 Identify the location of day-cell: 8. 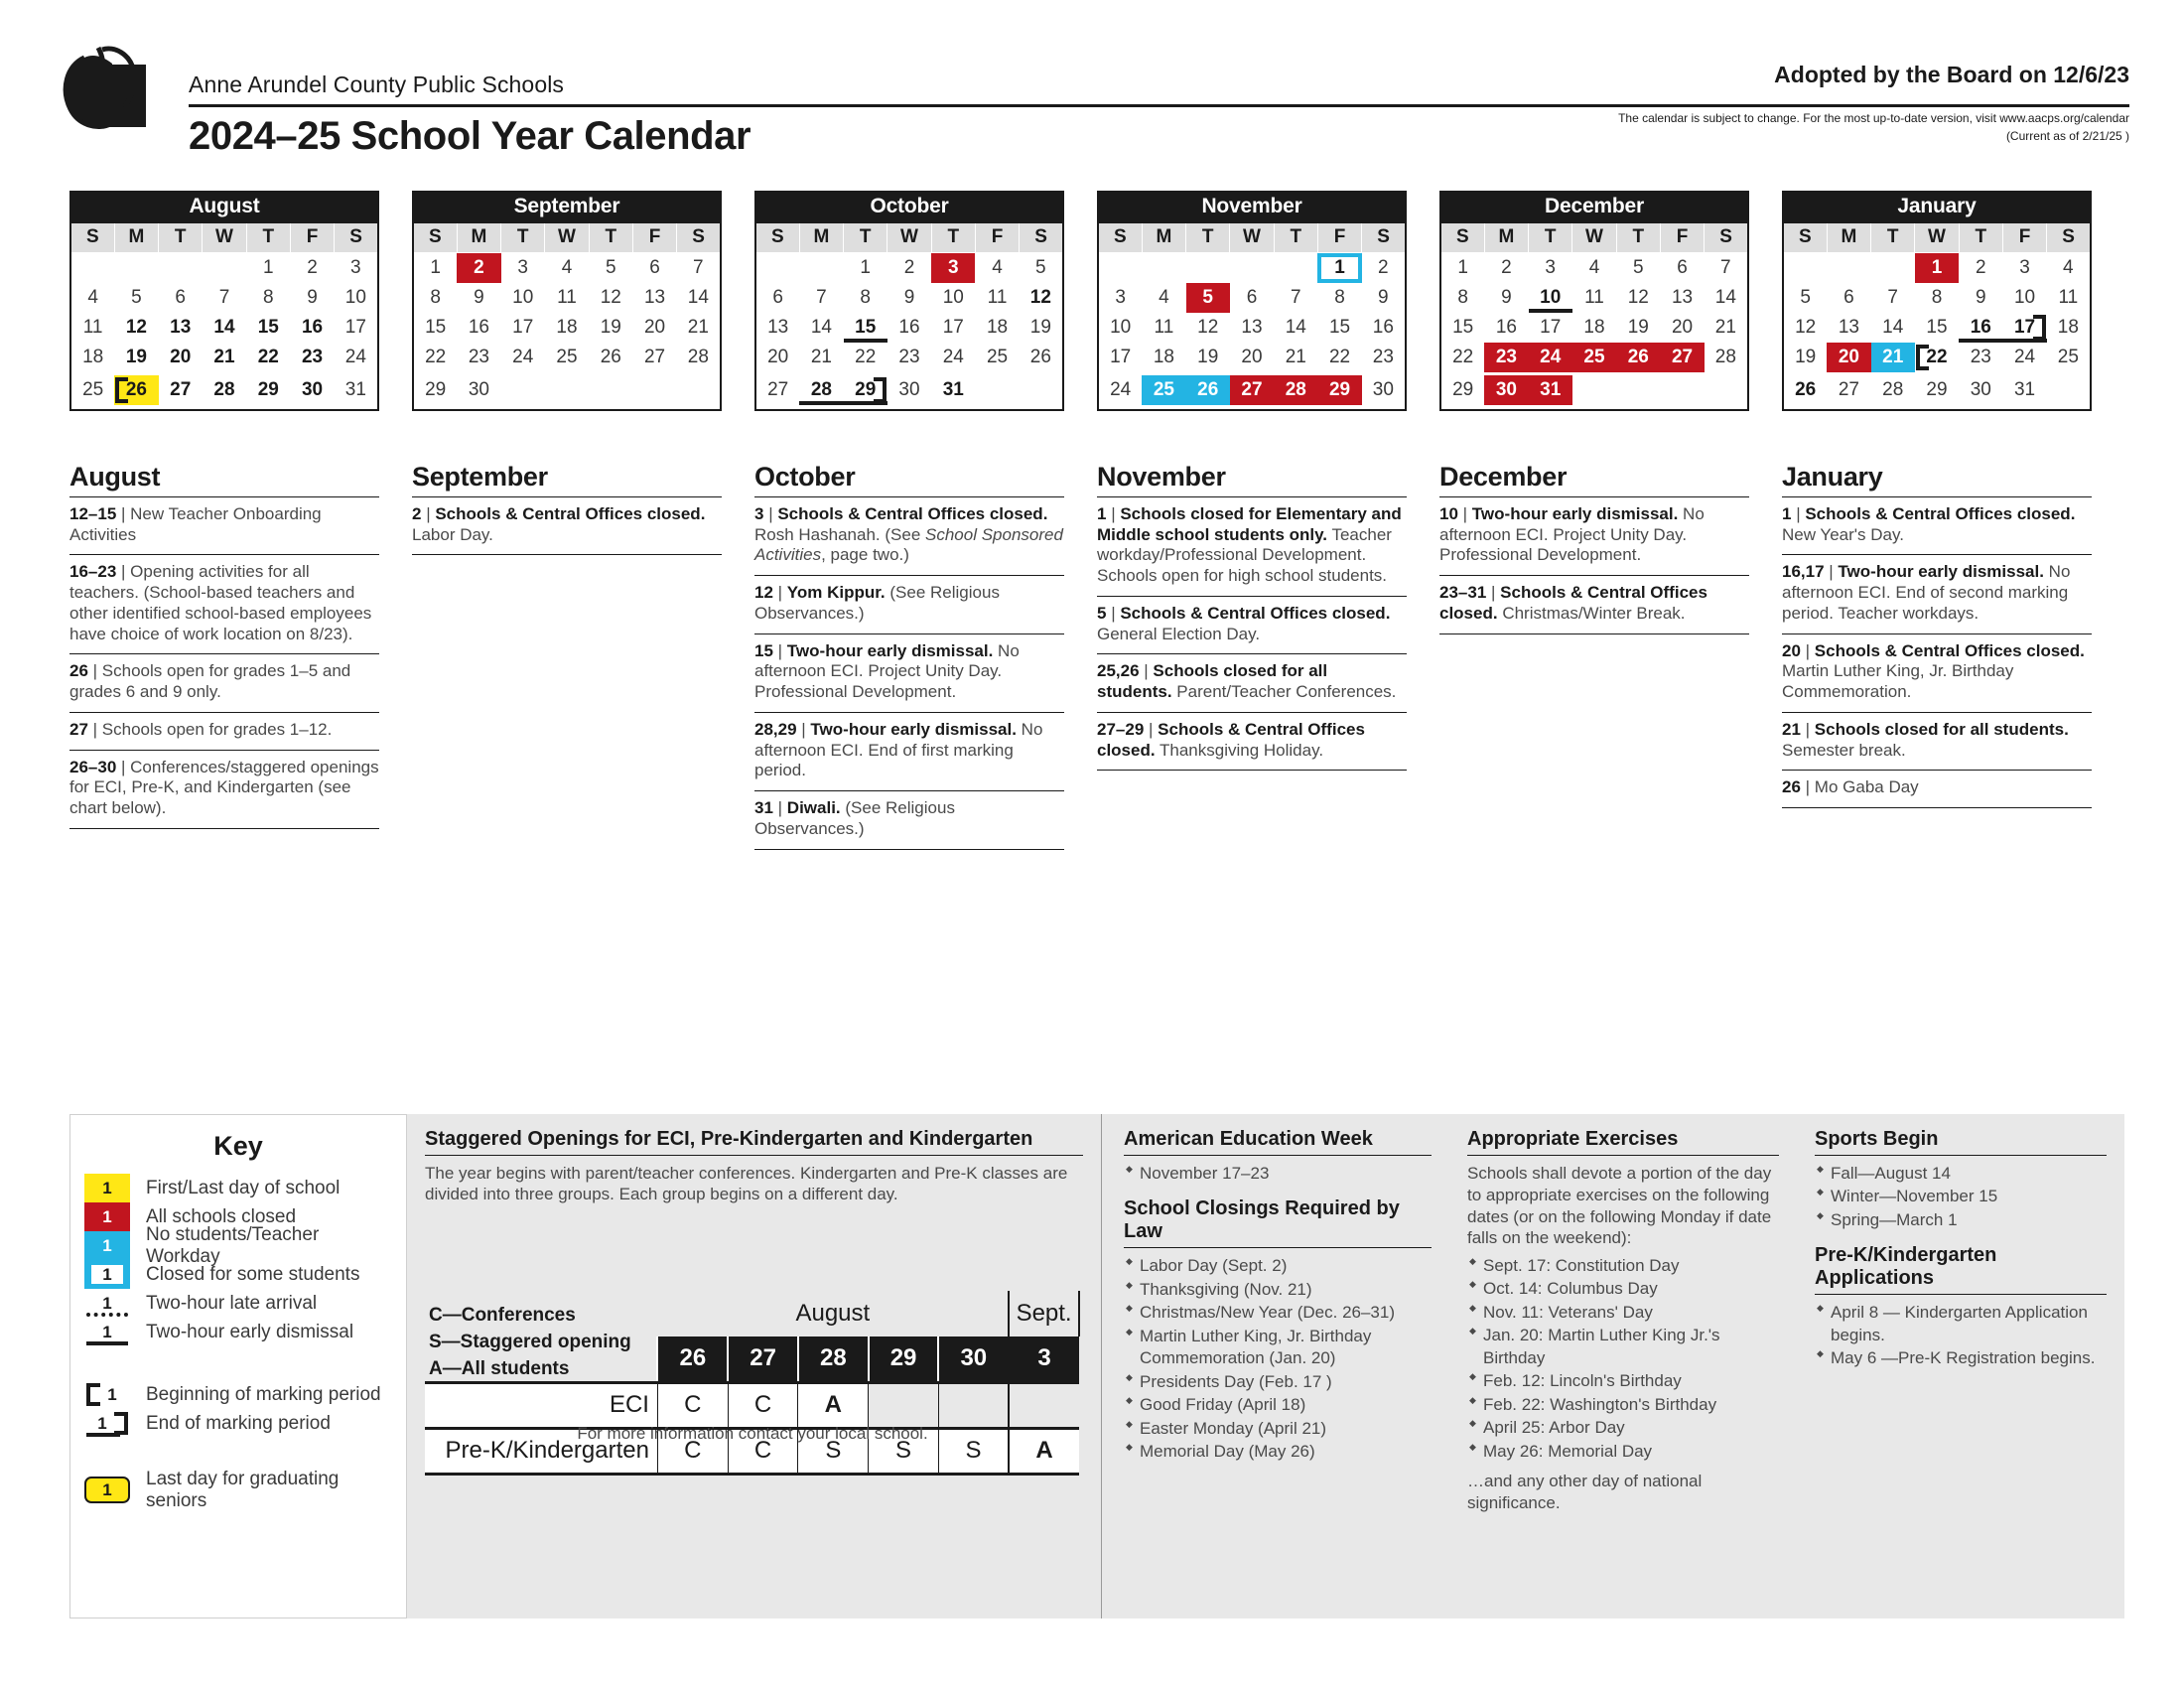
(268, 298).